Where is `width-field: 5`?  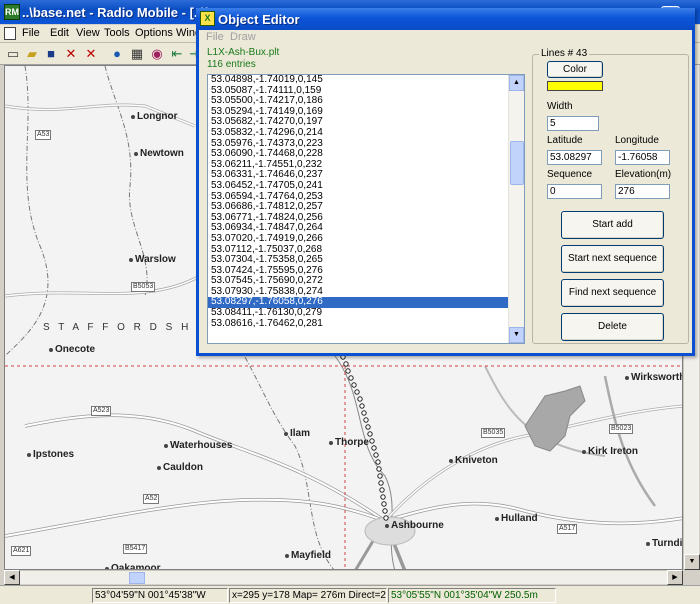 width-field: 5 is located at coordinates (573, 123).